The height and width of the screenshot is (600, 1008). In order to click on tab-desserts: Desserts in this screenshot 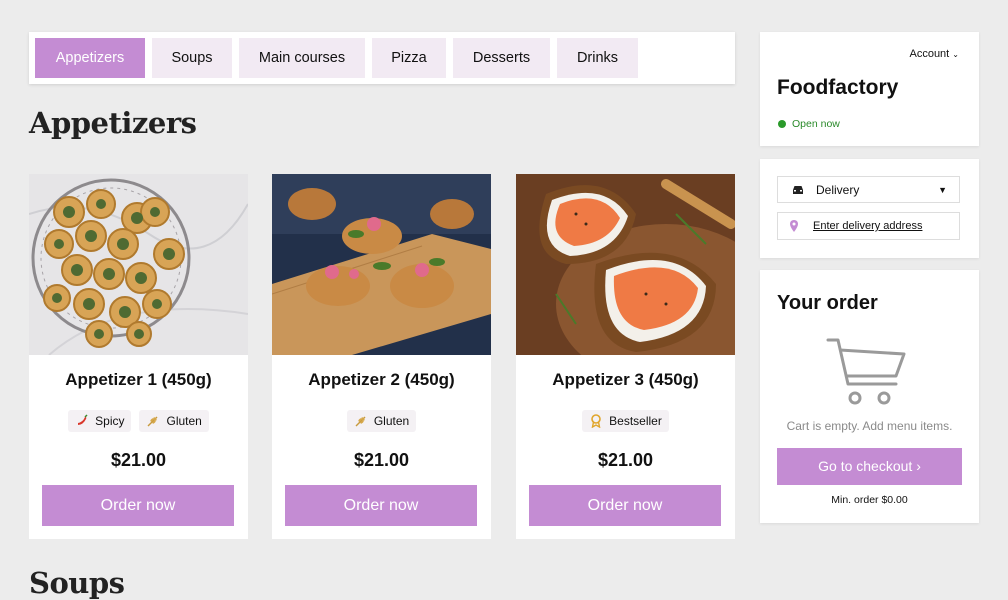, I will do `click(501, 58)`.